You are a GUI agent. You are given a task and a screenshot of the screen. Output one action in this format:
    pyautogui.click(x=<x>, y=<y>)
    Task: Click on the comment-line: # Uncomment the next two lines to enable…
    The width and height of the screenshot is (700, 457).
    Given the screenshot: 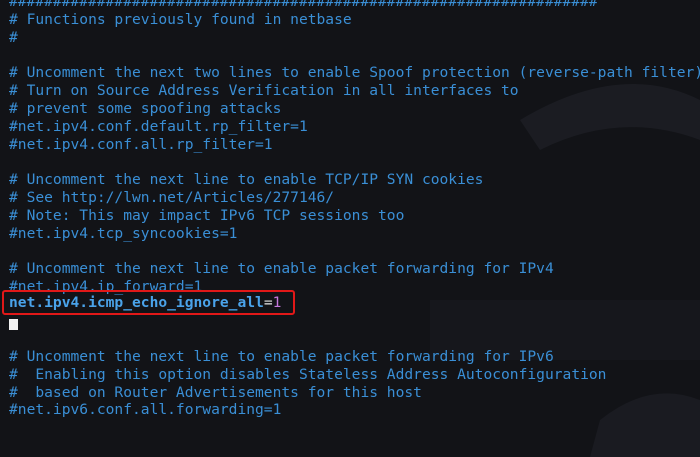 What is the action you would take?
    pyautogui.click(x=354, y=72)
    